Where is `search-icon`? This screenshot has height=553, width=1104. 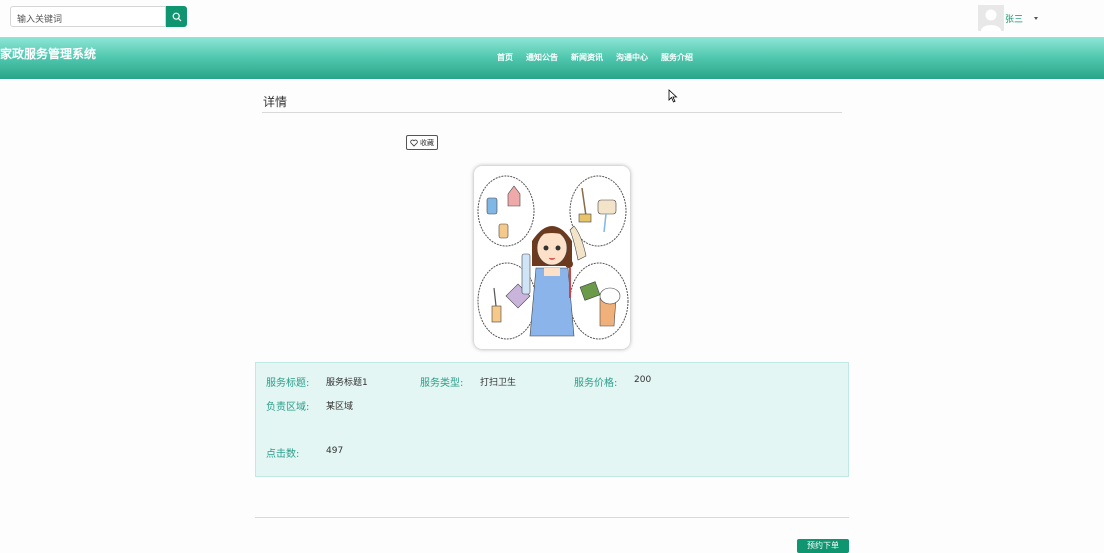 search-icon is located at coordinates (176, 16).